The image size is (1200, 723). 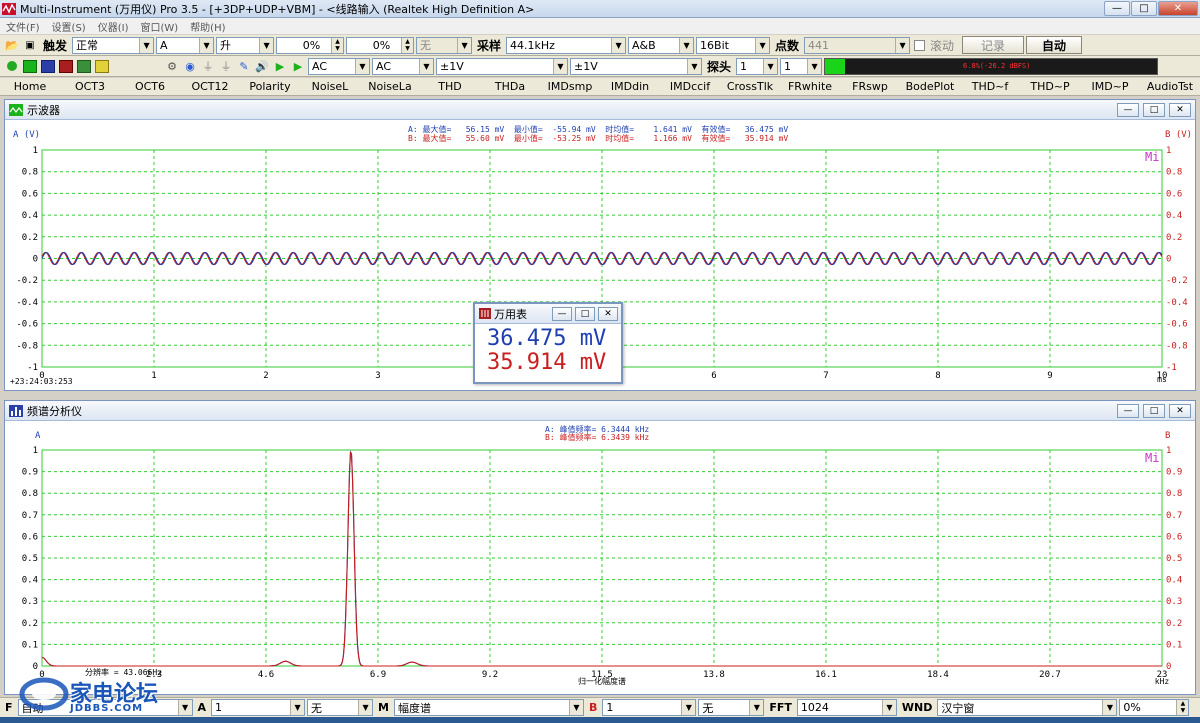 I want to click on trigger-edge-value: 升, so click(x=226, y=45).